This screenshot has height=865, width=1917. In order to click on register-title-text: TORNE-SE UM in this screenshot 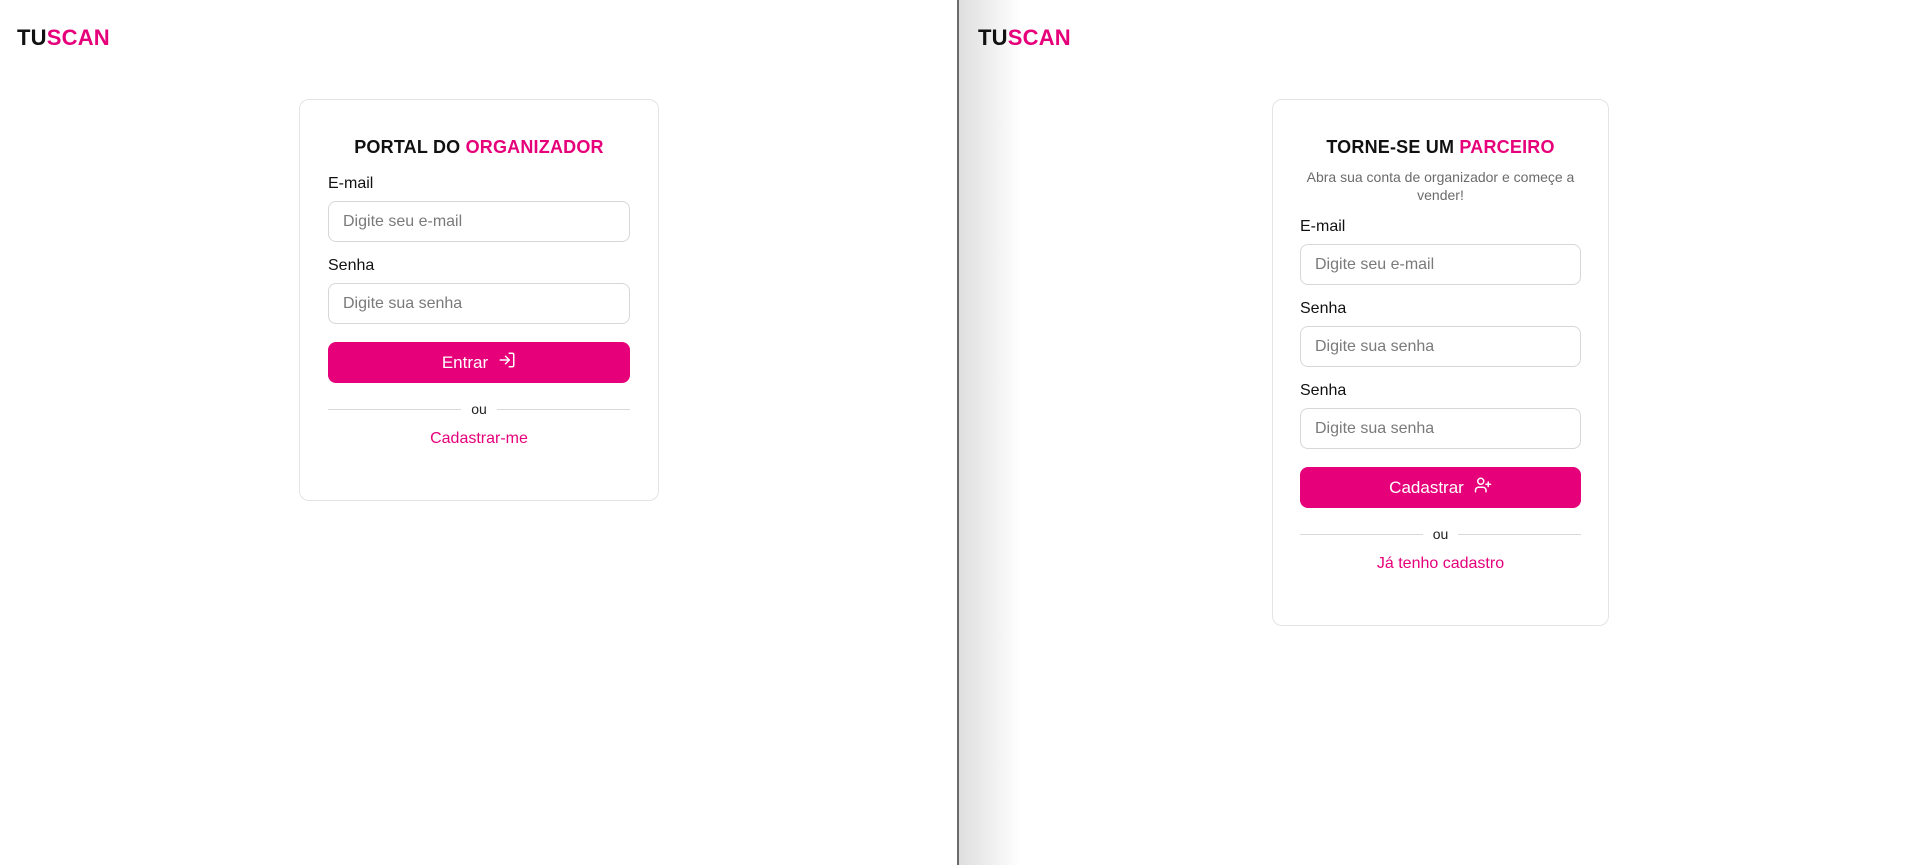, I will do `click(1393, 147)`.